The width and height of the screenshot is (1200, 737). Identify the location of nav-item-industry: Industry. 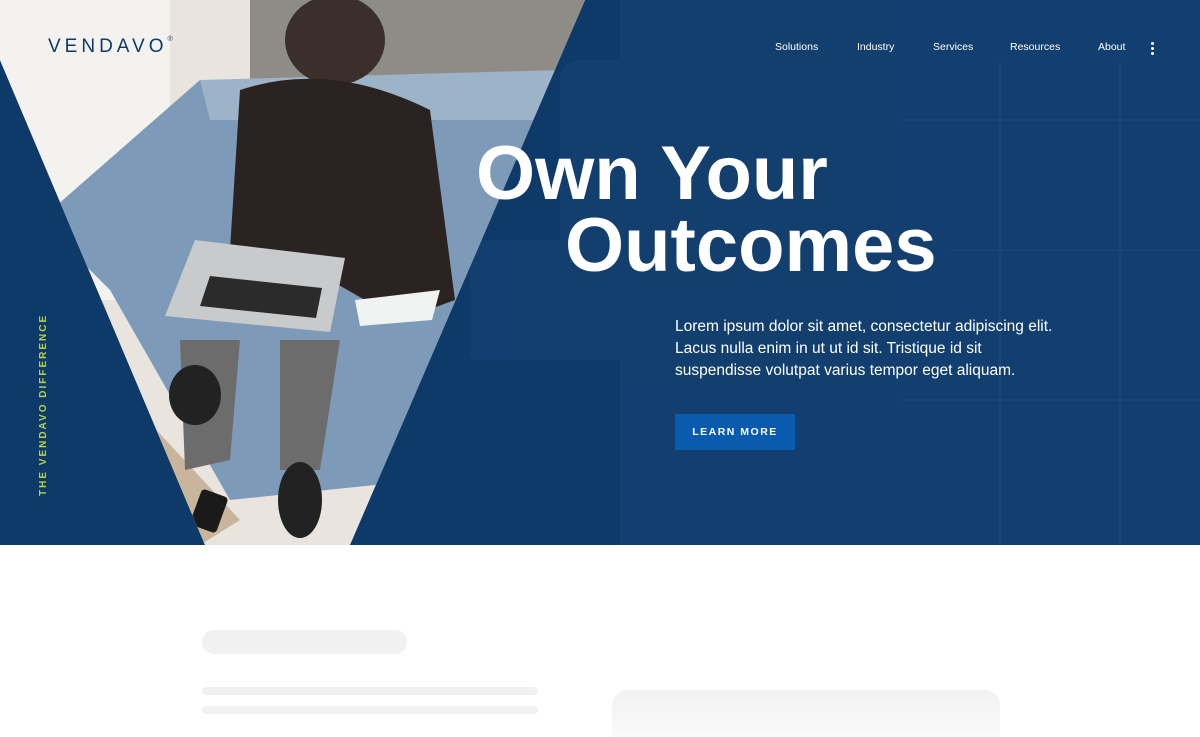
(875, 47).